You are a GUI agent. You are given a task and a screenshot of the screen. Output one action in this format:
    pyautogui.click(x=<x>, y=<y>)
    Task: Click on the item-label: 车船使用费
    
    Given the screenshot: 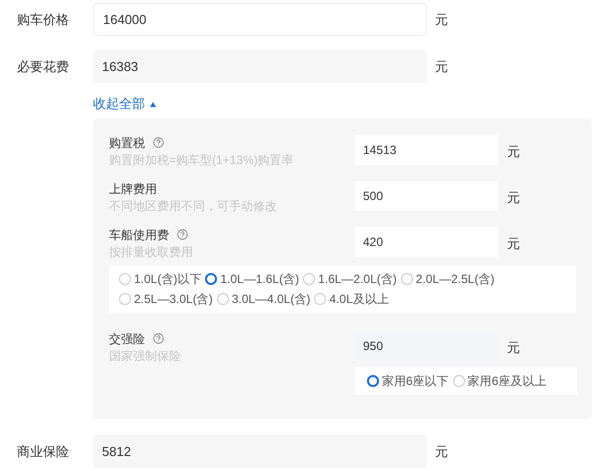 What is the action you would take?
    pyautogui.click(x=139, y=235)
    